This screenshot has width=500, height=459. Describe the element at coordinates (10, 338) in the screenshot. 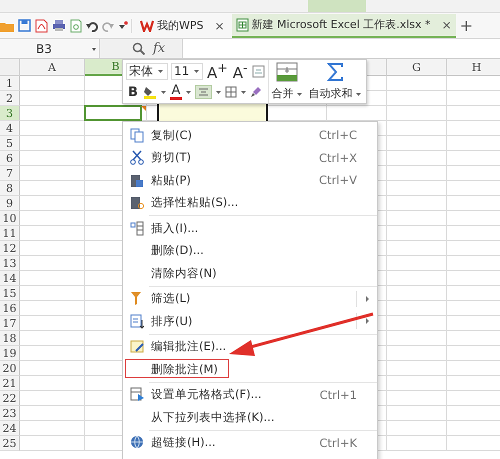

I see `row-header: 18` at that location.